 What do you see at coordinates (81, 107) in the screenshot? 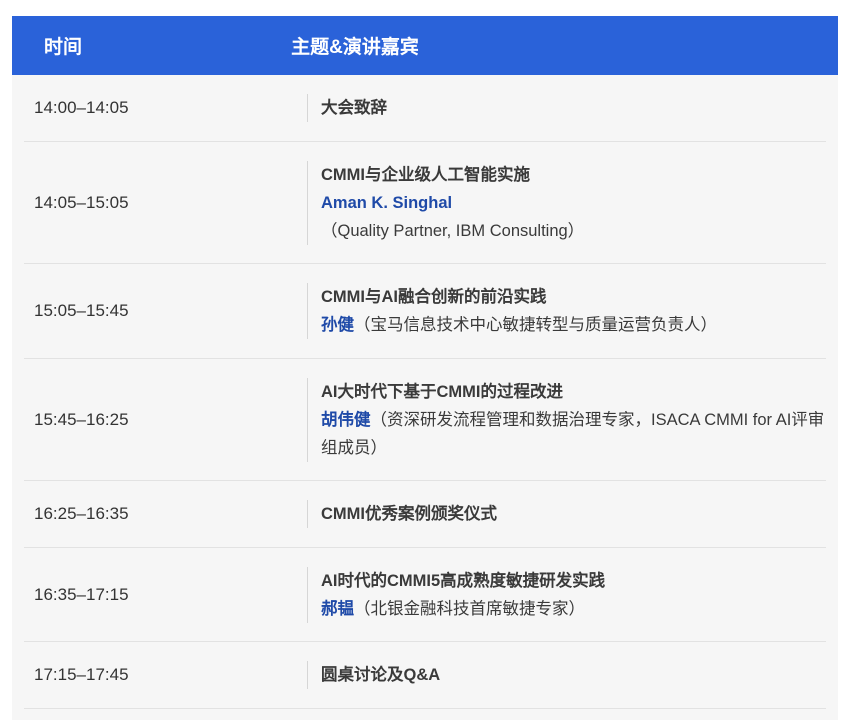
I see `row-time: 14:00–14:05` at bounding box center [81, 107].